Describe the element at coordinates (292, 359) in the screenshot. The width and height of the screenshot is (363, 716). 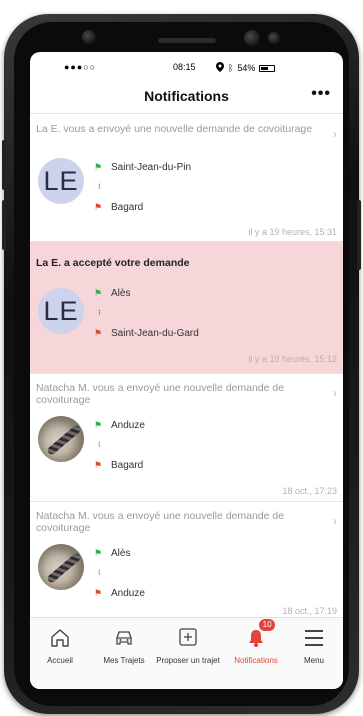
I see `notification-time: il y a 19 heures, 15:12` at that location.